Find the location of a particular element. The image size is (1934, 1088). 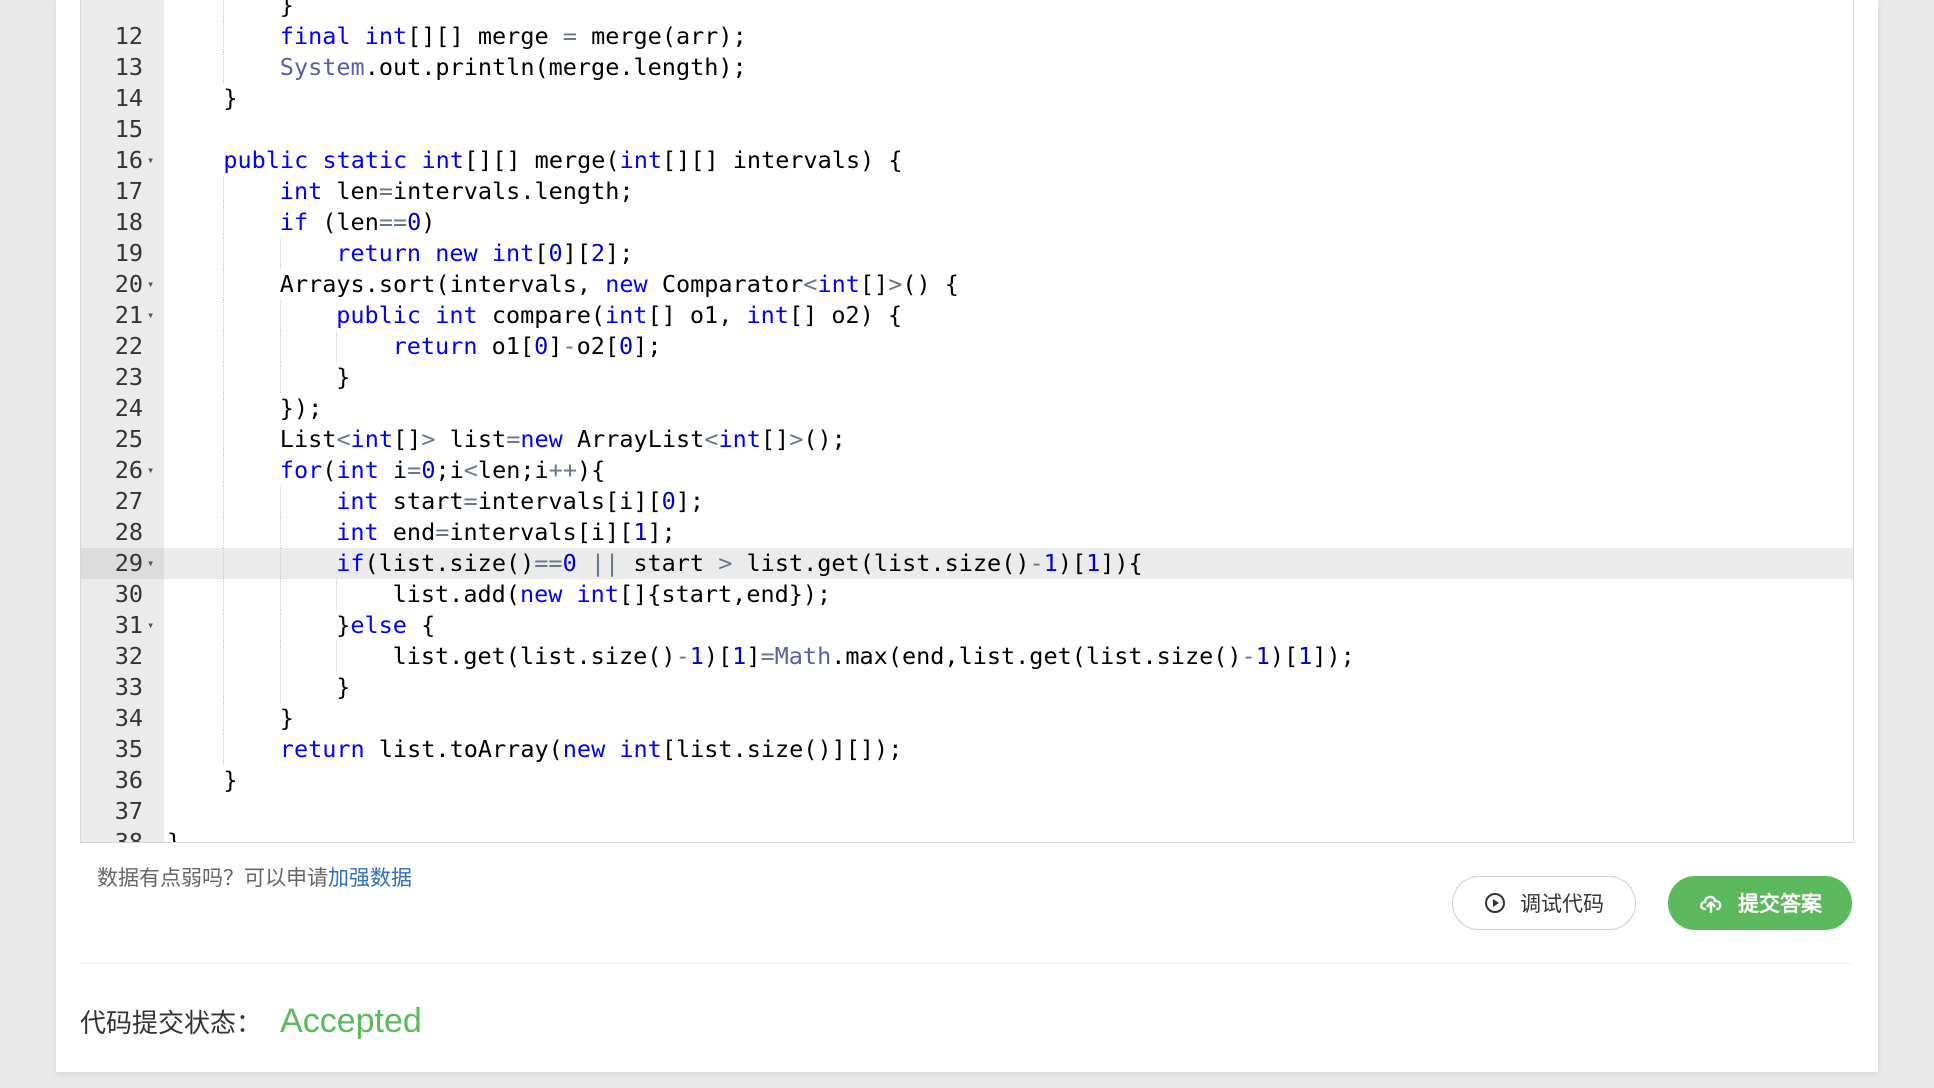

code-token: []{start,end}); is located at coordinates (725, 594).